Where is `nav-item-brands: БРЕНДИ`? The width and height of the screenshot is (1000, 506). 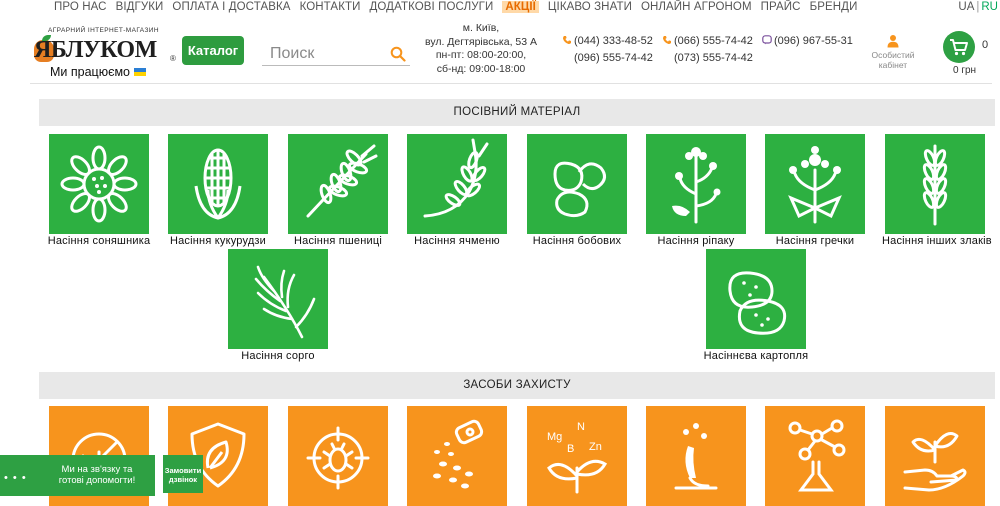
nav-item-brands: БРЕНДИ is located at coordinates (834, 7).